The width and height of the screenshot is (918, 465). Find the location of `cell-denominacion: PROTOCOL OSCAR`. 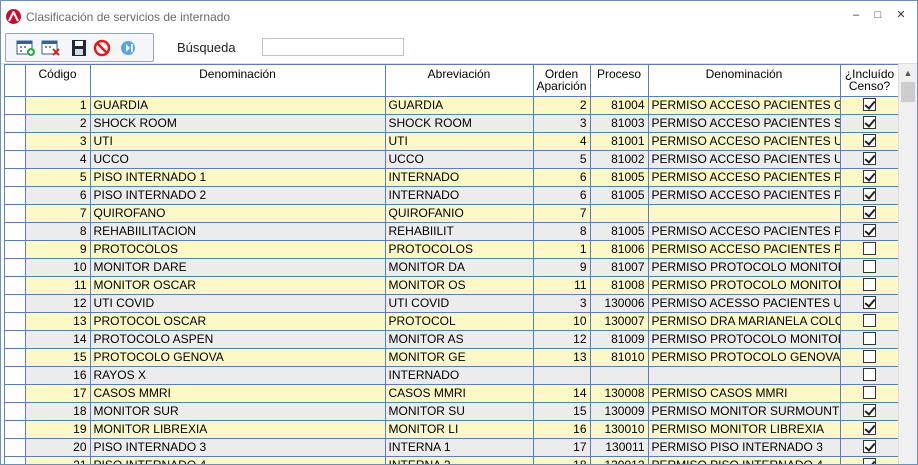

cell-denominacion: PROTOCOL OSCAR is located at coordinates (238, 321).